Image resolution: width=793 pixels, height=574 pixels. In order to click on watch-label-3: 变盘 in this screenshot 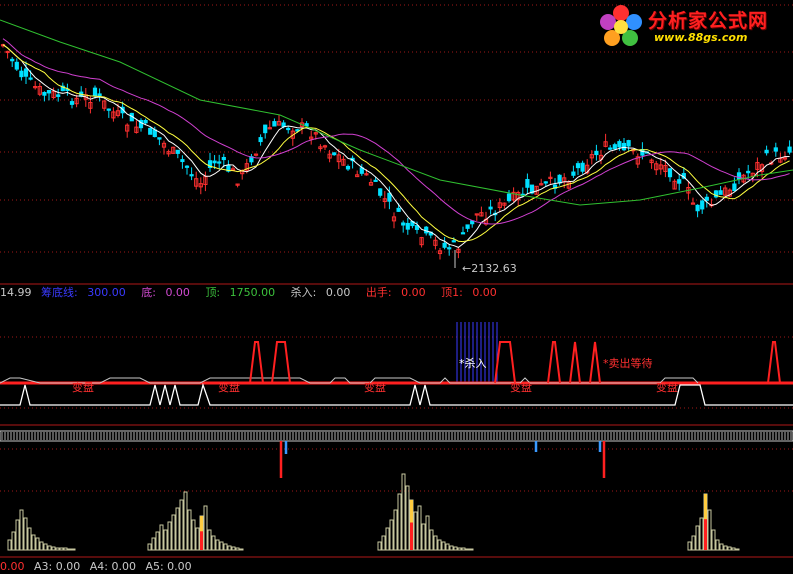, I will do `click(375, 387)`.